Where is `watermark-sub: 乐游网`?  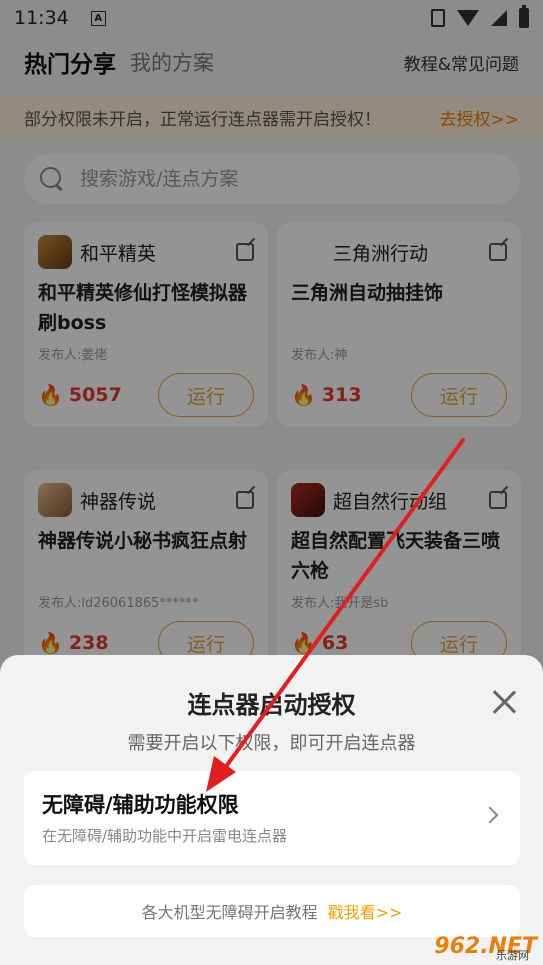
watermark-sub: 乐游网 is located at coordinates (512, 955).